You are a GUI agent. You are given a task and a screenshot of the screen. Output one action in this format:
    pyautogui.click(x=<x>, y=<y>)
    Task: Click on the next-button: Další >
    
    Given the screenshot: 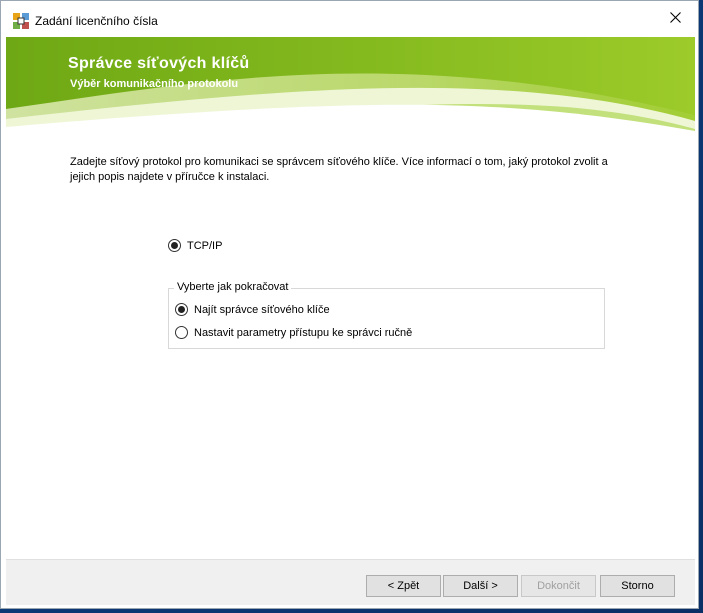 What is the action you would take?
    pyautogui.click(x=480, y=586)
    